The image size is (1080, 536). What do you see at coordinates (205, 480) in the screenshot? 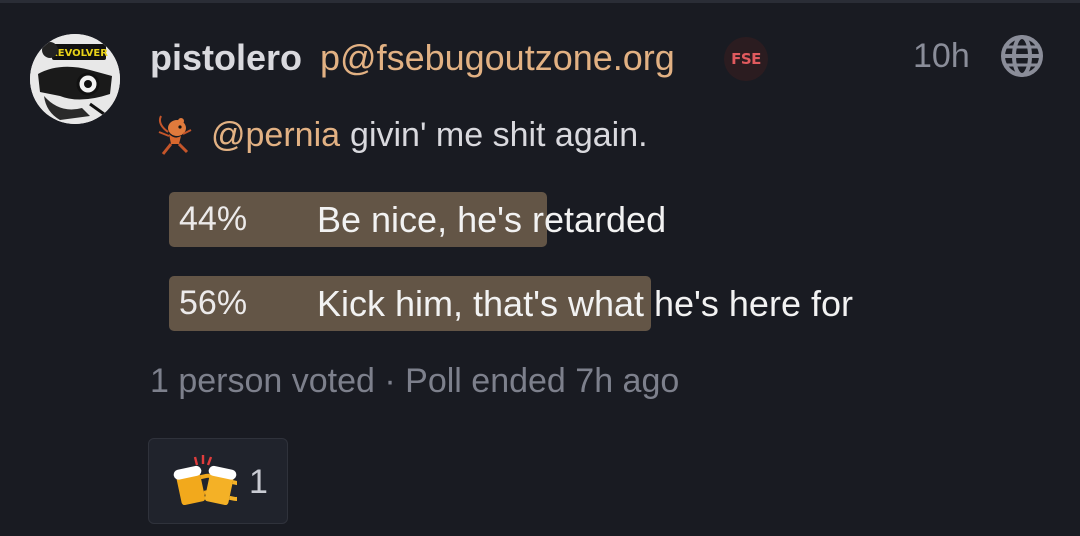
I see `beer-mugs-icon` at bounding box center [205, 480].